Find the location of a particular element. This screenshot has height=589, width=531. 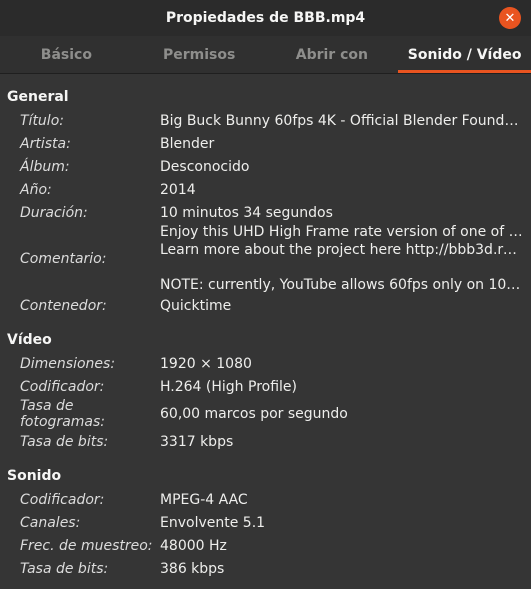

row-codificador-audio: Codificador: MPEG-4 AAC is located at coordinates (265, 499).